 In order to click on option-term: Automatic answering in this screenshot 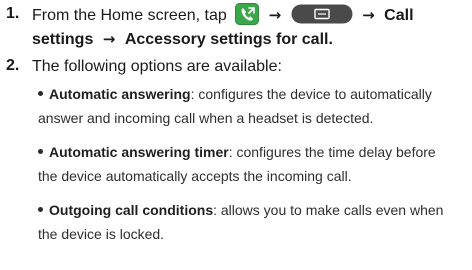, I will do `click(120, 94)`.